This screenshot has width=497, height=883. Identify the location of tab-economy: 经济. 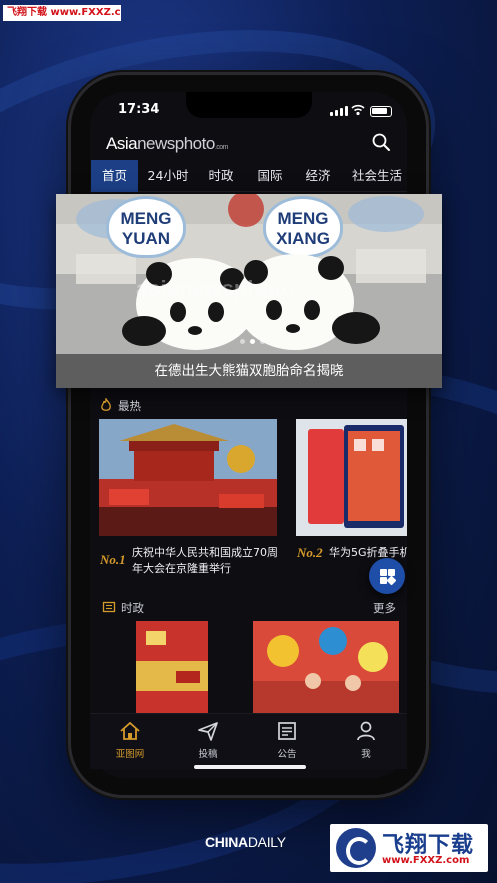
(318, 176).